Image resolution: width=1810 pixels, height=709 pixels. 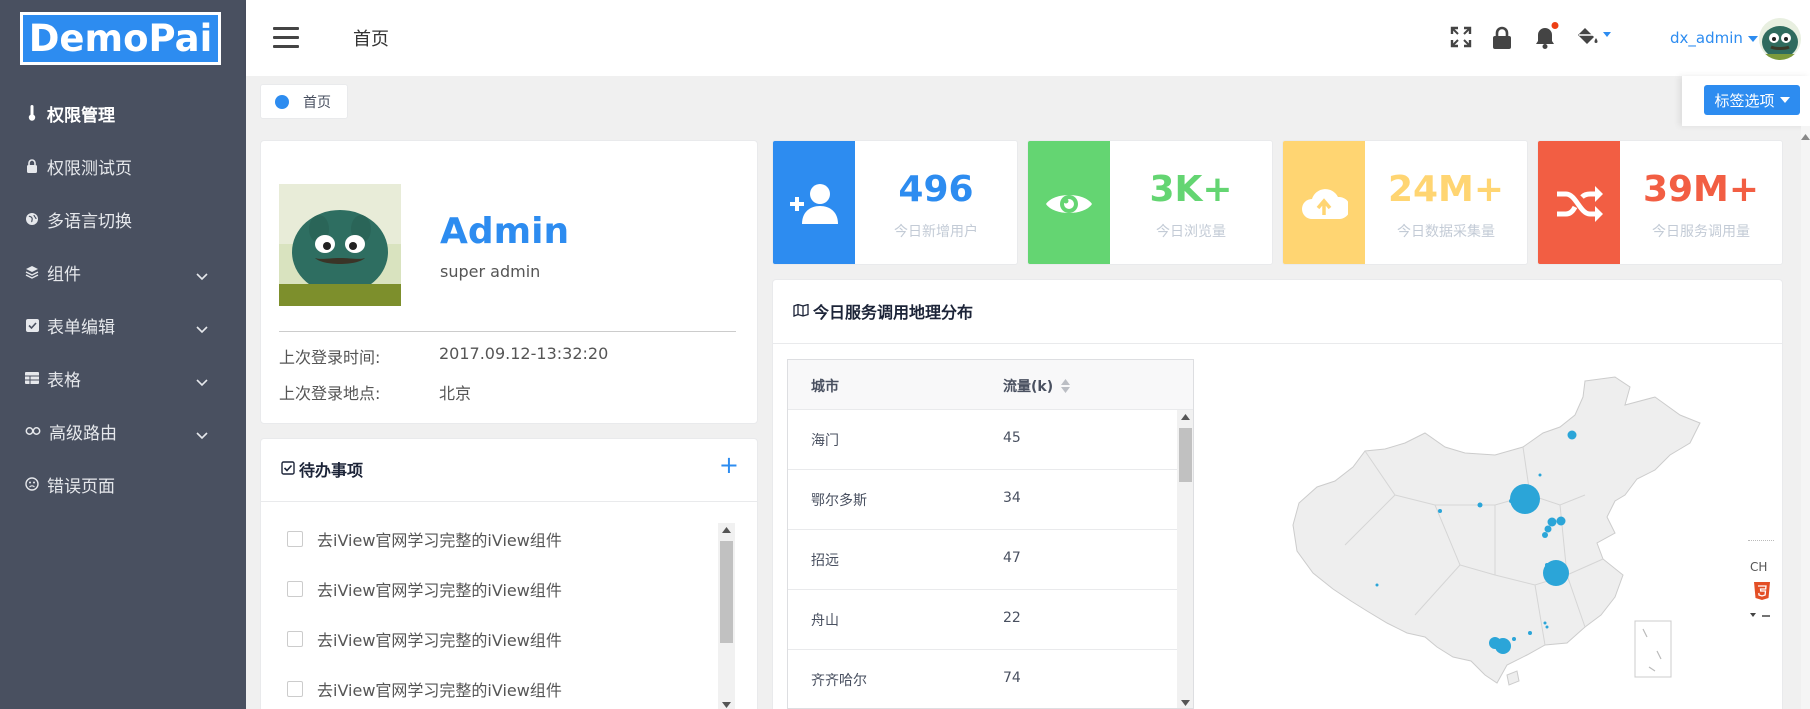 I want to click on sidebar-item-label: 表单编辑, so click(x=81, y=327).